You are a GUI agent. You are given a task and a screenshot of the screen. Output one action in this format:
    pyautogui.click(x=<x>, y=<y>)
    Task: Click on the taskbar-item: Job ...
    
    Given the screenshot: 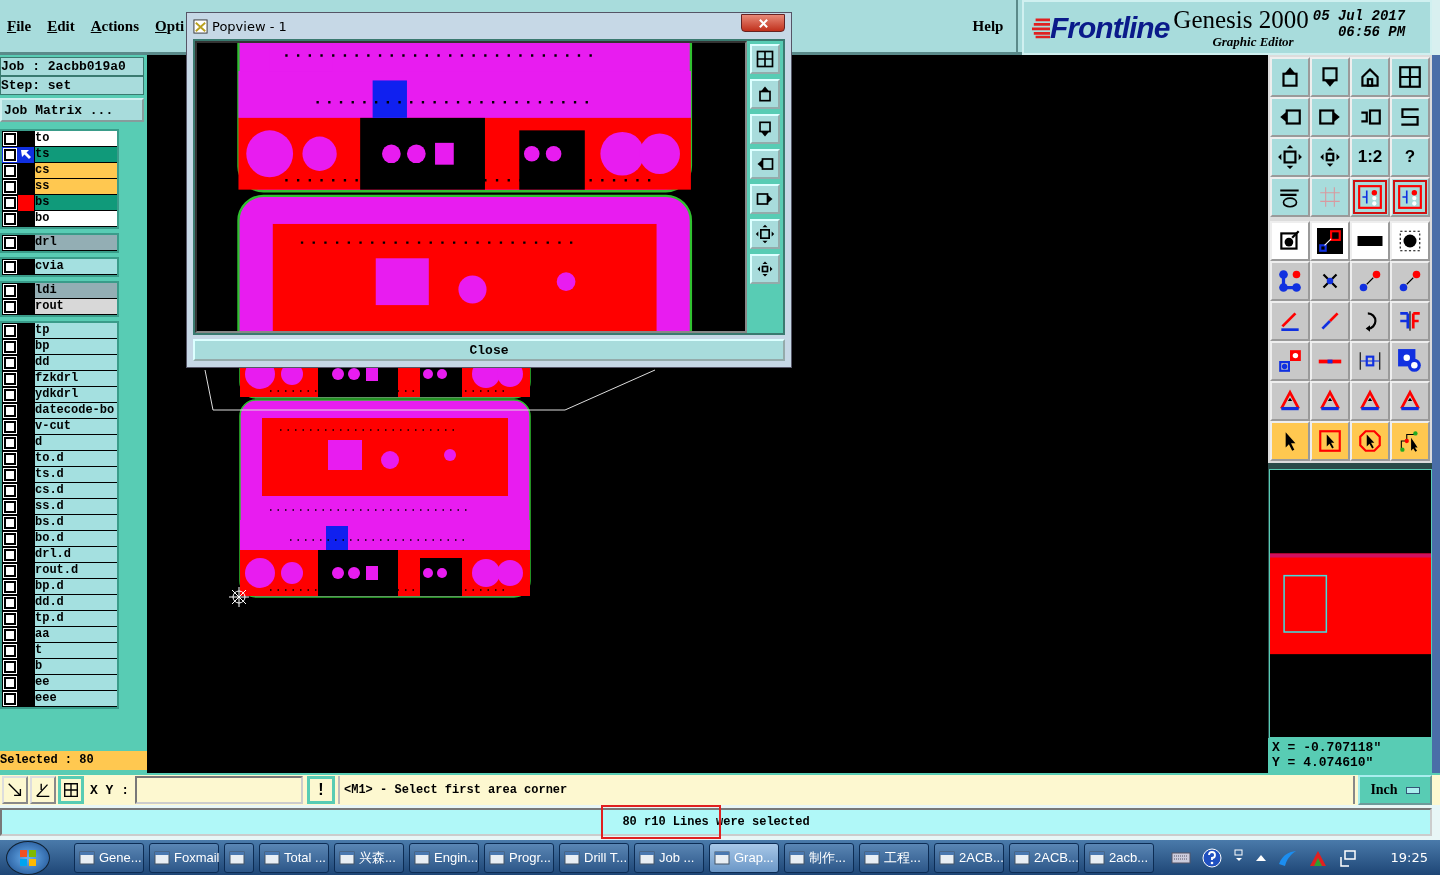 What is the action you would take?
    pyautogui.click(x=669, y=857)
    